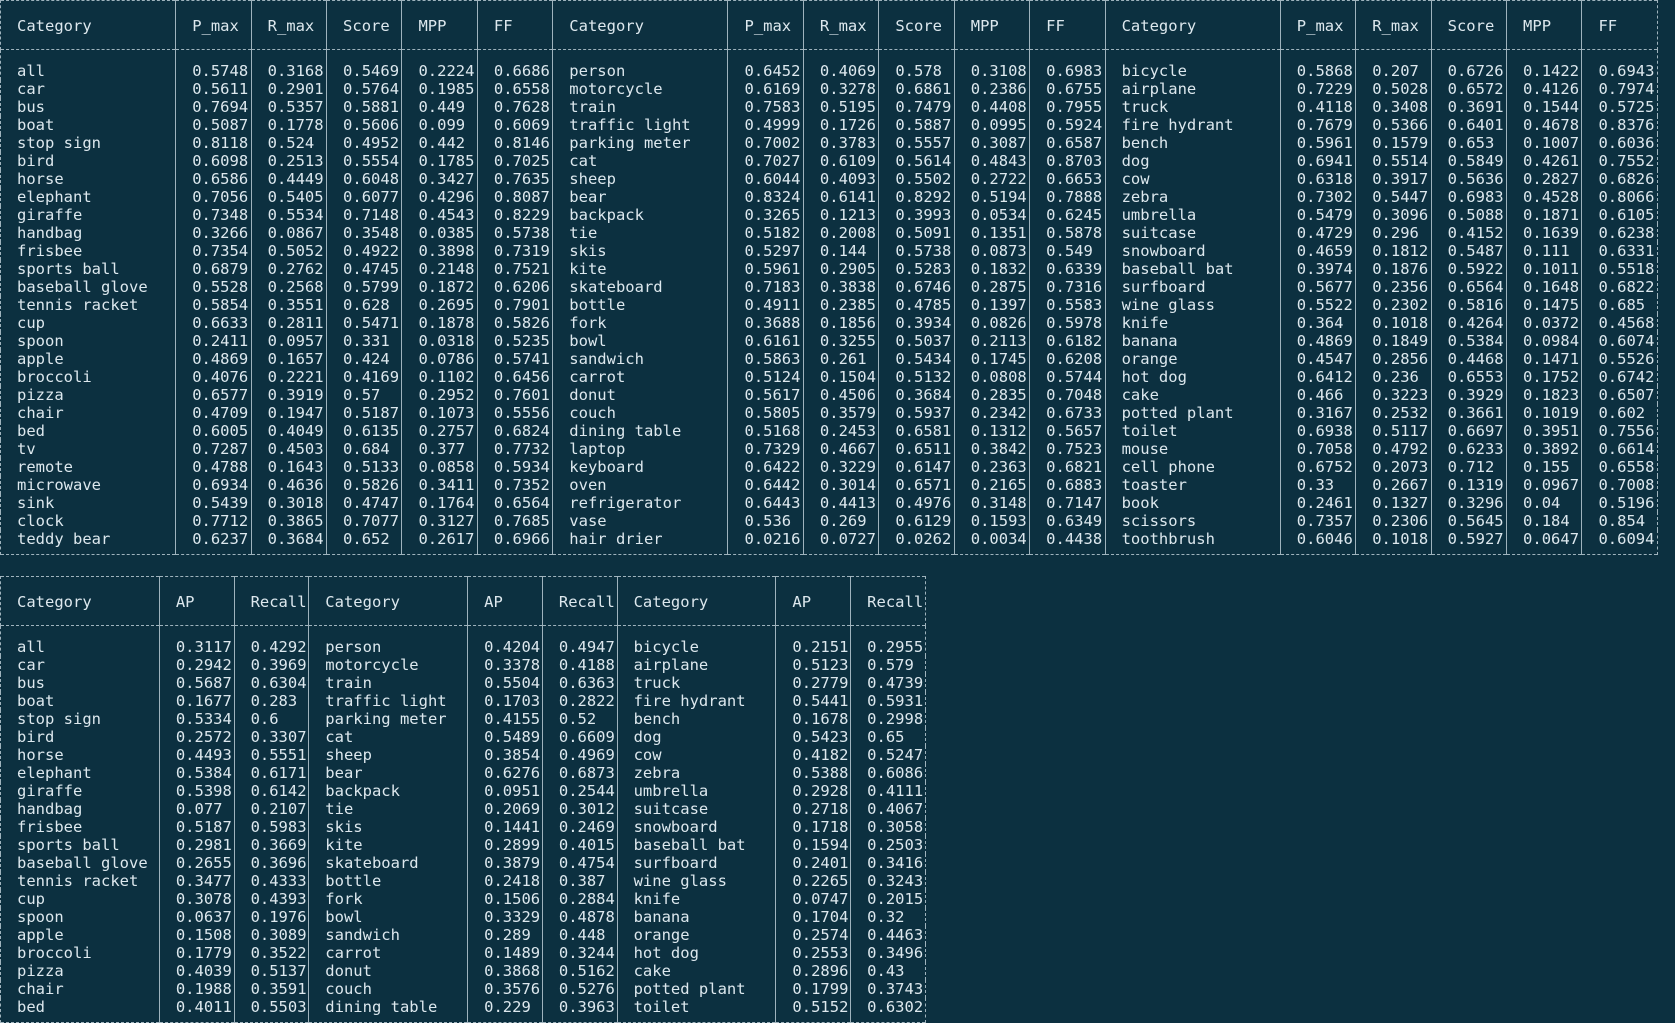 The image size is (1675, 1023). What do you see at coordinates (1619, 125) in the screenshot?
I see `table-cell: 0.8376` at bounding box center [1619, 125].